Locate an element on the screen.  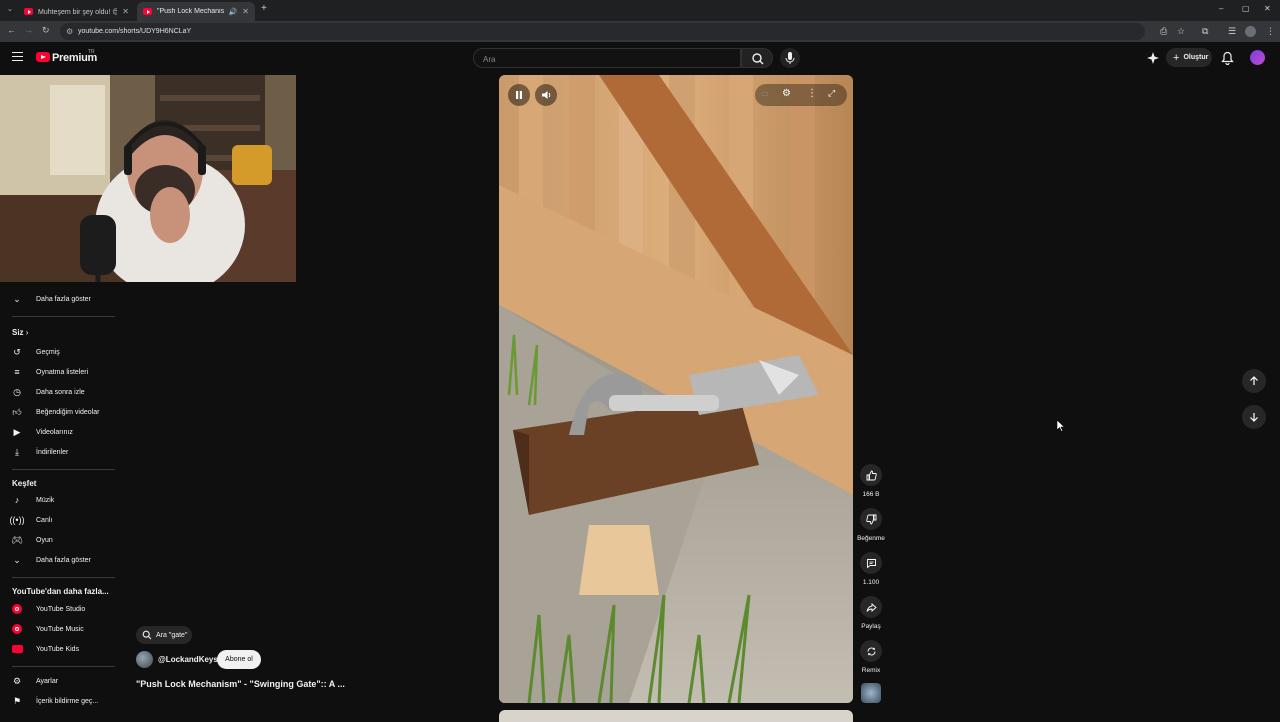
avatar is located at coordinates (1257, 57).